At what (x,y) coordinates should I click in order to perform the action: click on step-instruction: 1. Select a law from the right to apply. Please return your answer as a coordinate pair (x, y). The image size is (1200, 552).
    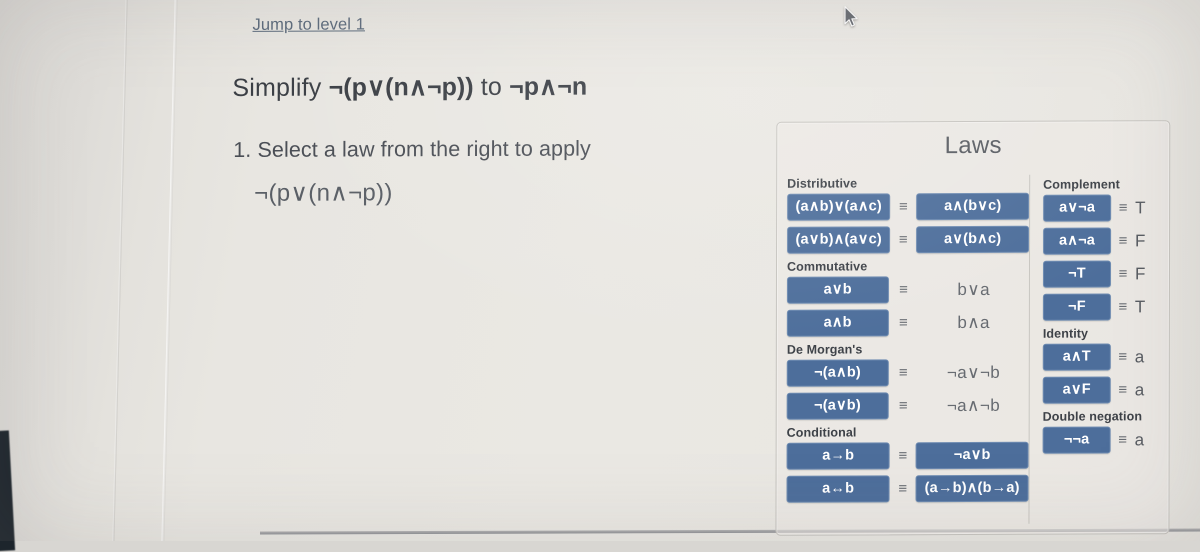
    Looking at the image, I should click on (412, 149).